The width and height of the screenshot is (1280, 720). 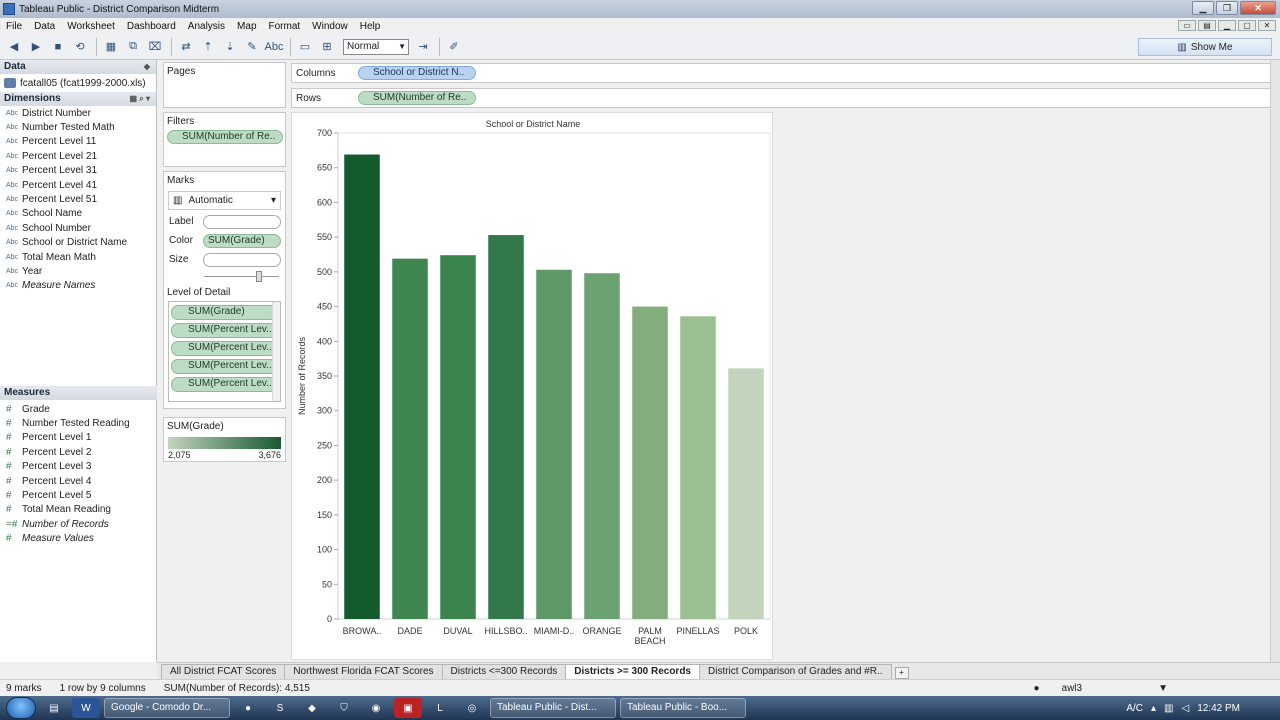 I want to click on measure-field: # Percent Level 2, so click(x=78, y=452).